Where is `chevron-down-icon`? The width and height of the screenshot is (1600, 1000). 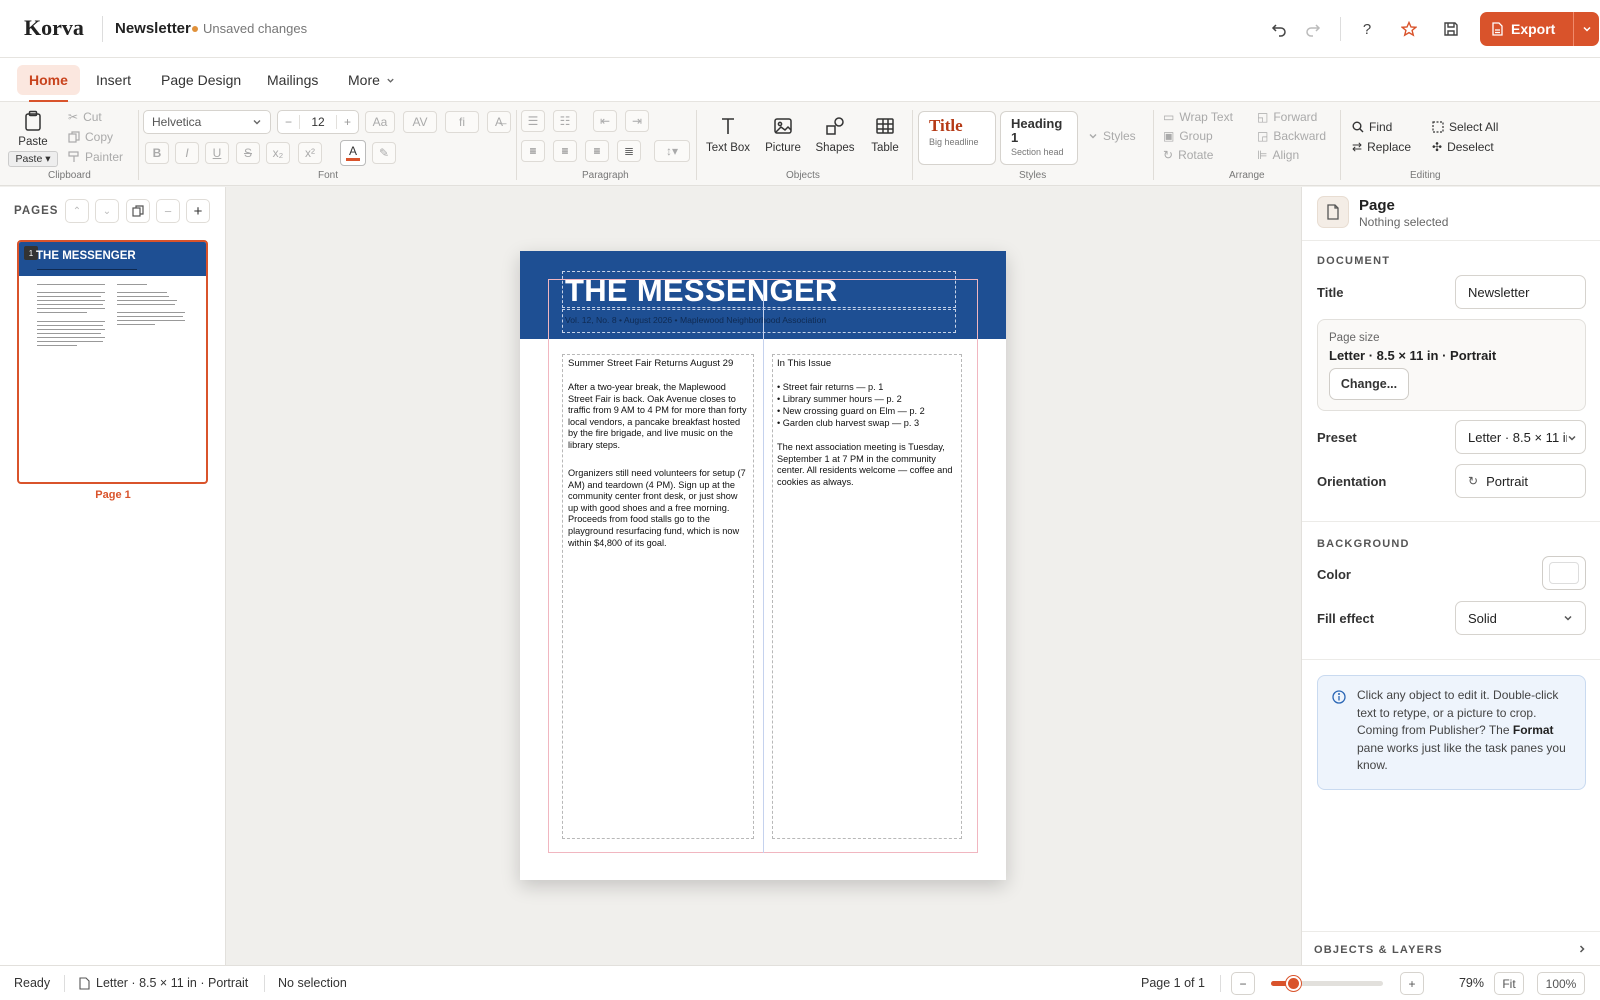
chevron-down-icon is located at coordinates (1572, 438).